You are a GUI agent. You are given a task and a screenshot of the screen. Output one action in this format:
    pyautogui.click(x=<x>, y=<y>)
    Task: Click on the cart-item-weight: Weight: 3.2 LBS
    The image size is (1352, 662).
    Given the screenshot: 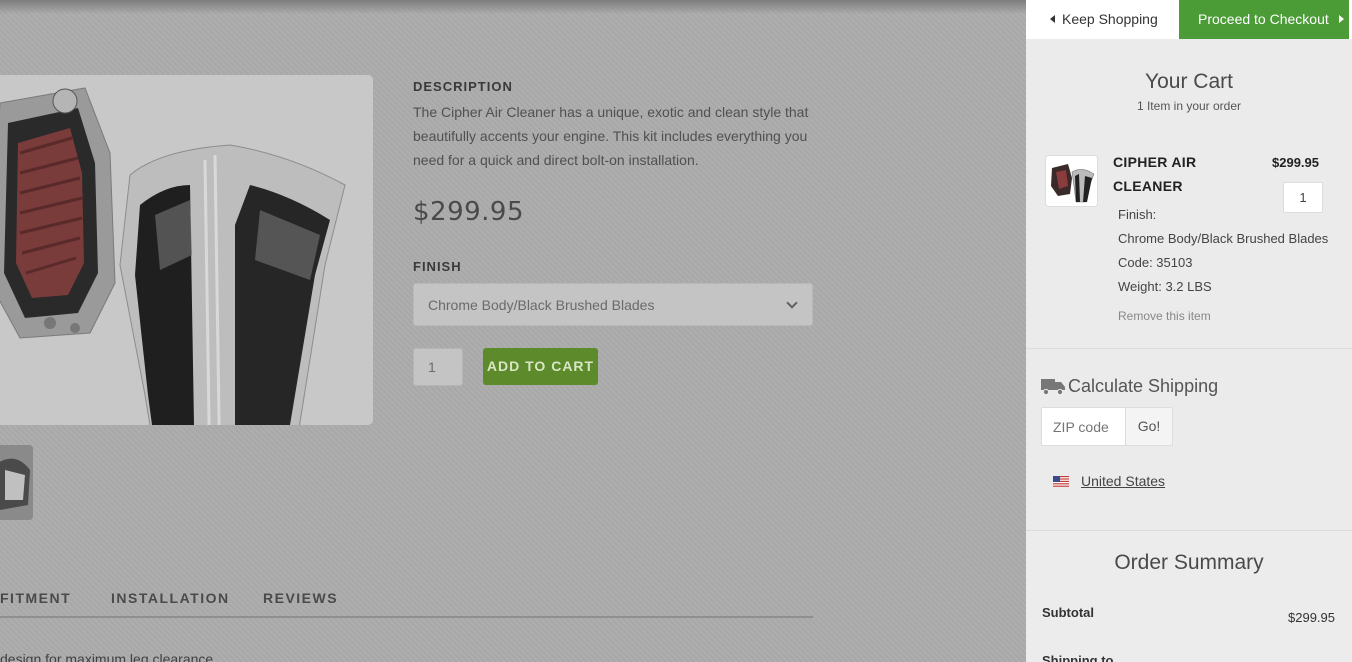 What is the action you would take?
    pyautogui.click(x=1165, y=286)
    